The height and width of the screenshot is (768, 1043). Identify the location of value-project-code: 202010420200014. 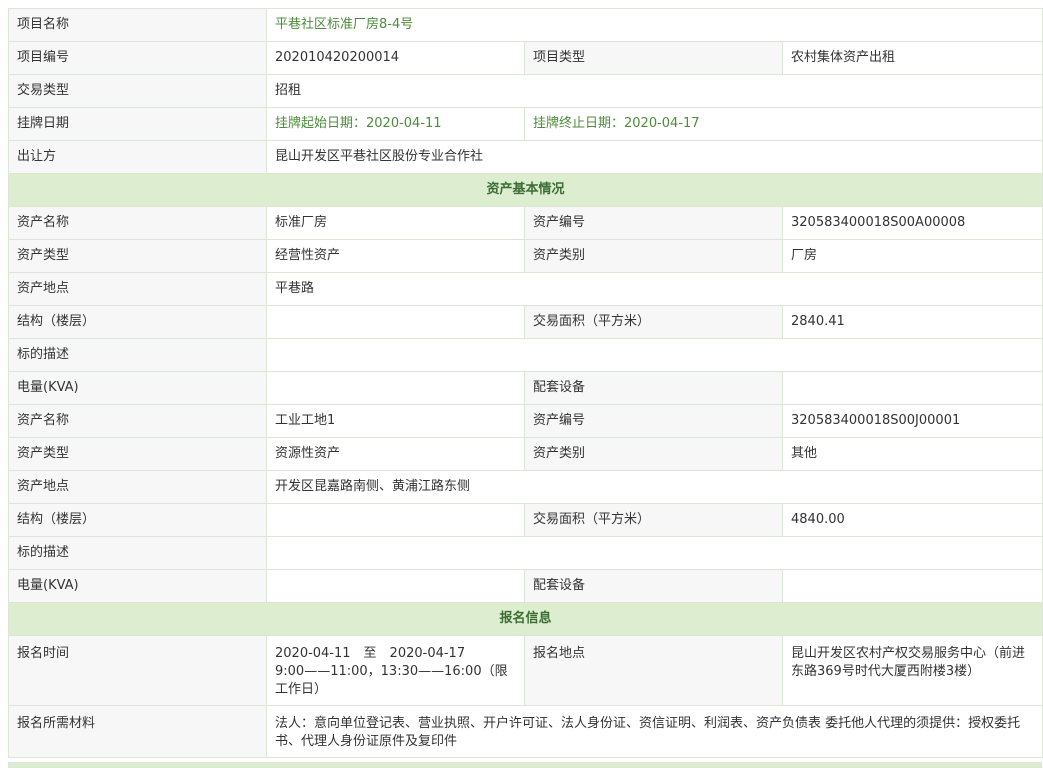
(395, 58).